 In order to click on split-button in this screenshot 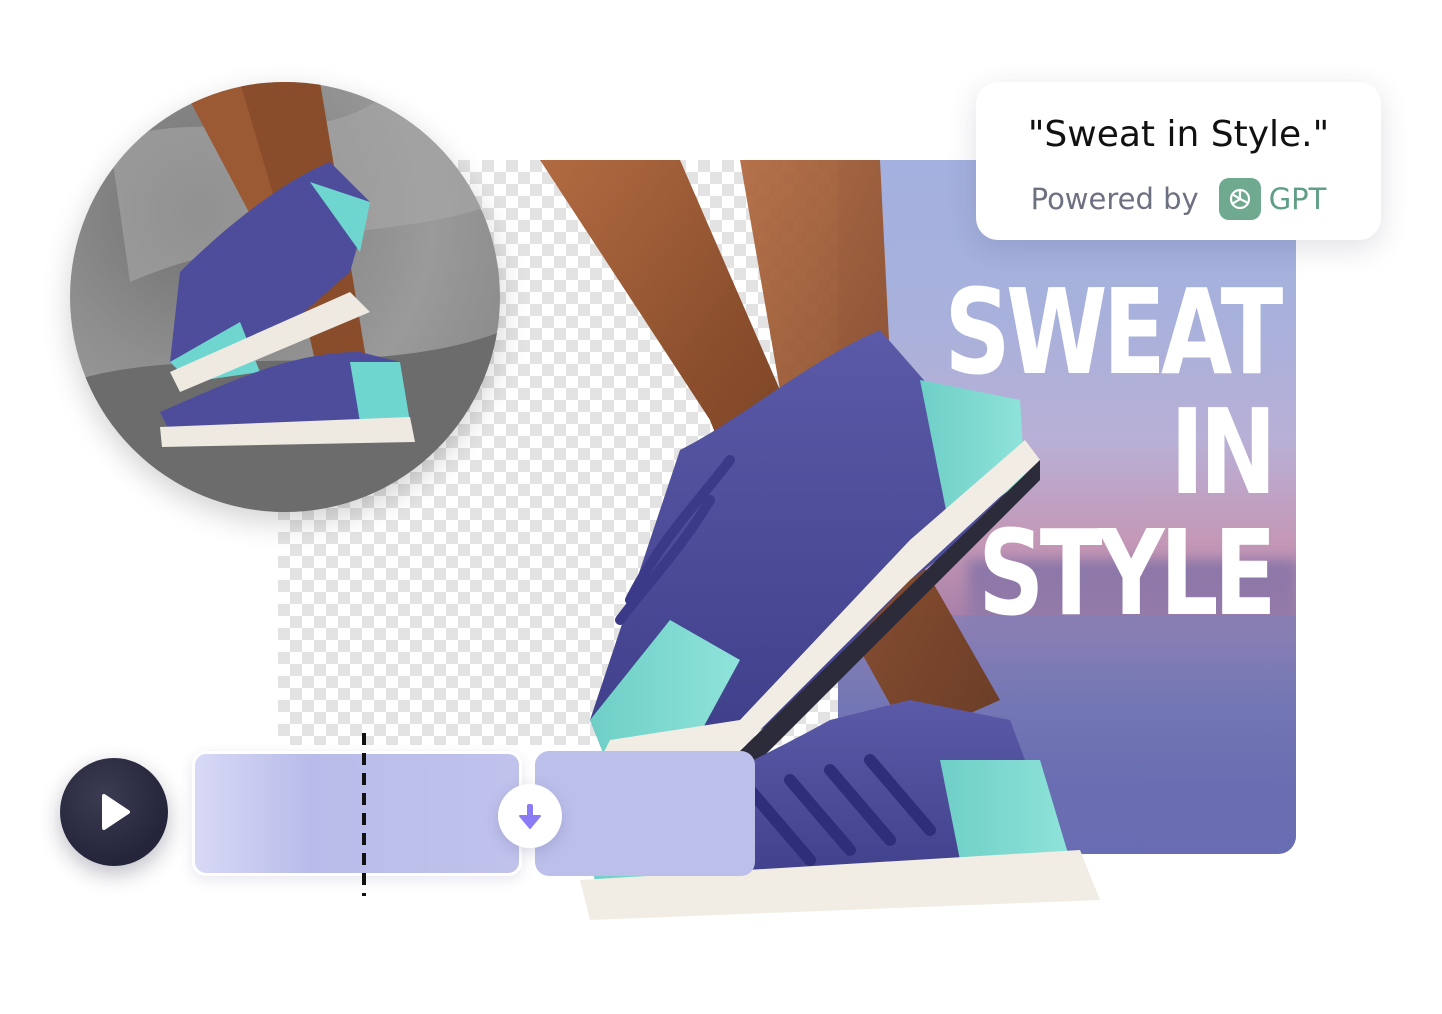, I will do `click(530, 816)`.